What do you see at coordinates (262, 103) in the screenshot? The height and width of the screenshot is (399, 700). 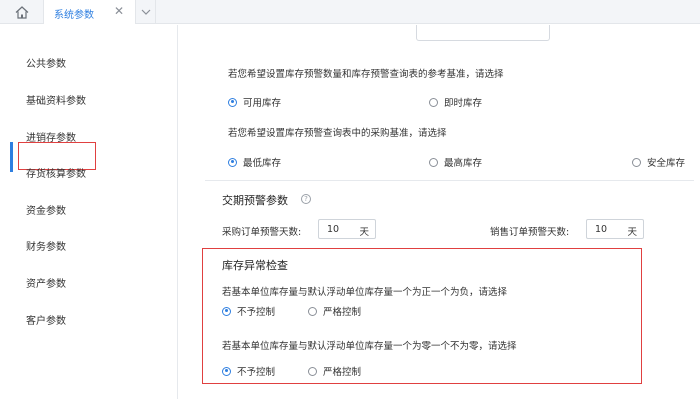 I see `radio-label: 可用库存` at bounding box center [262, 103].